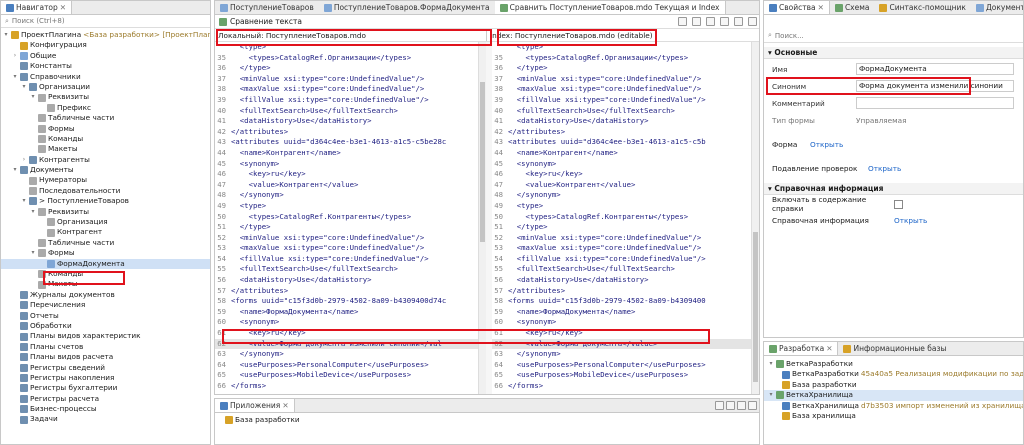  What do you see at coordinates (346, 58) in the screenshot?
I see `code-line: 35 <types>CatalogRef.Организации</types>` at bounding box center [346, 58].